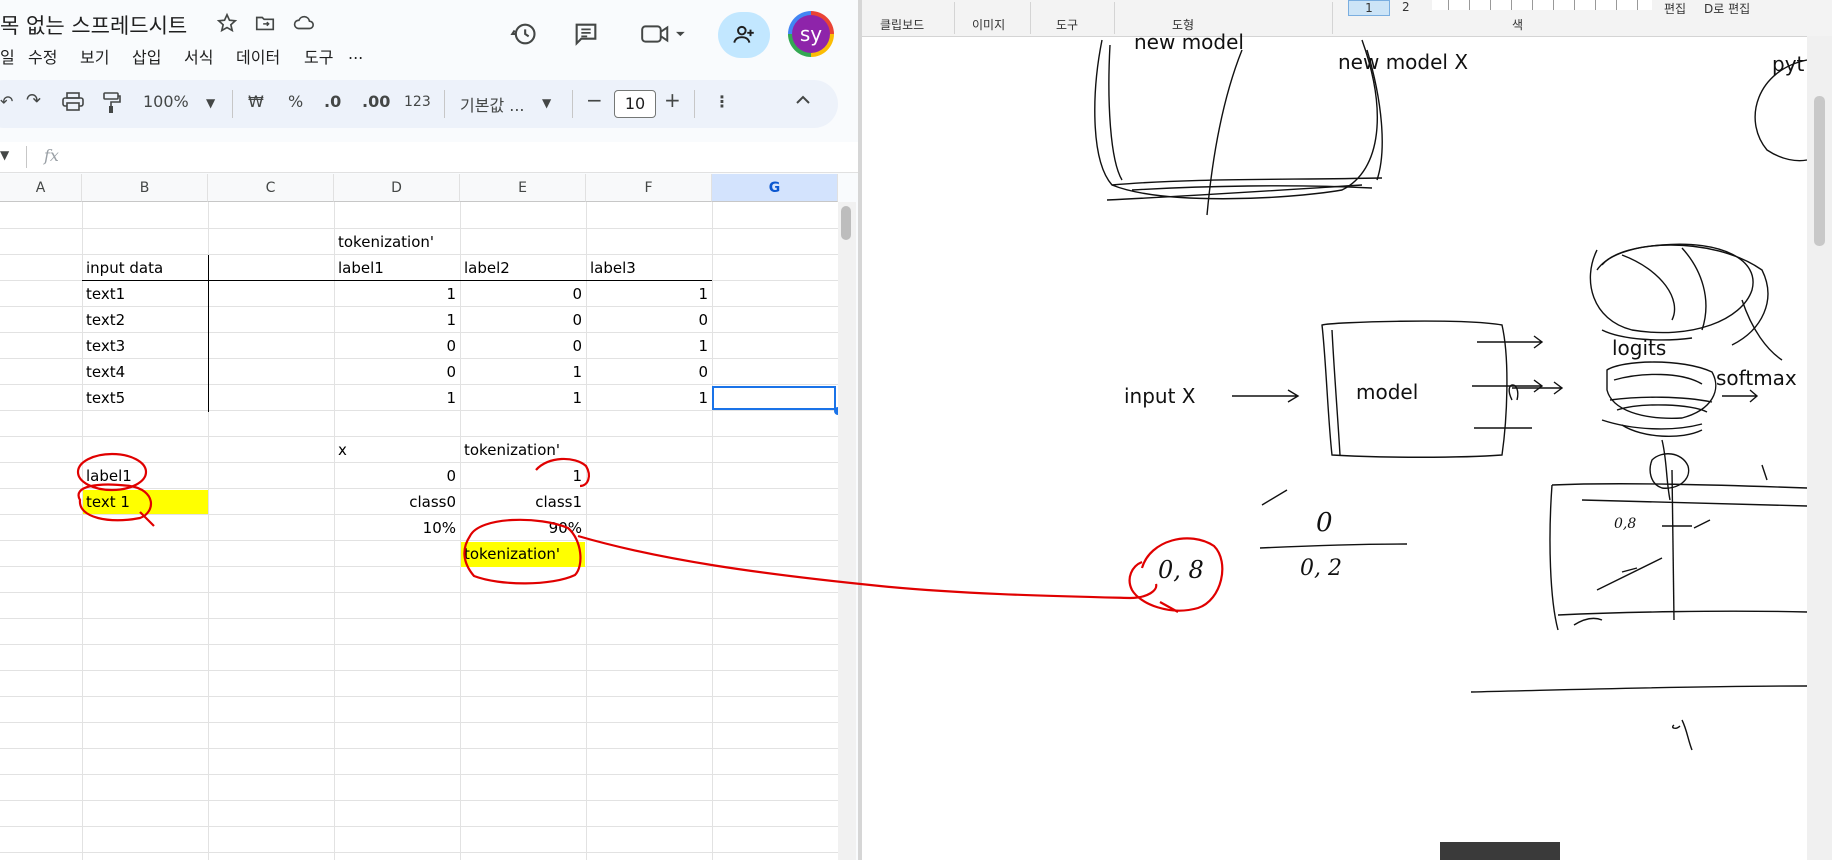 Image resolution: width=1832 pixels, height=860 pixels. What do you see at coordinates (304, 25) in the screenshot?
I see `cloud-status-icon` at bounding box center [304, 25].